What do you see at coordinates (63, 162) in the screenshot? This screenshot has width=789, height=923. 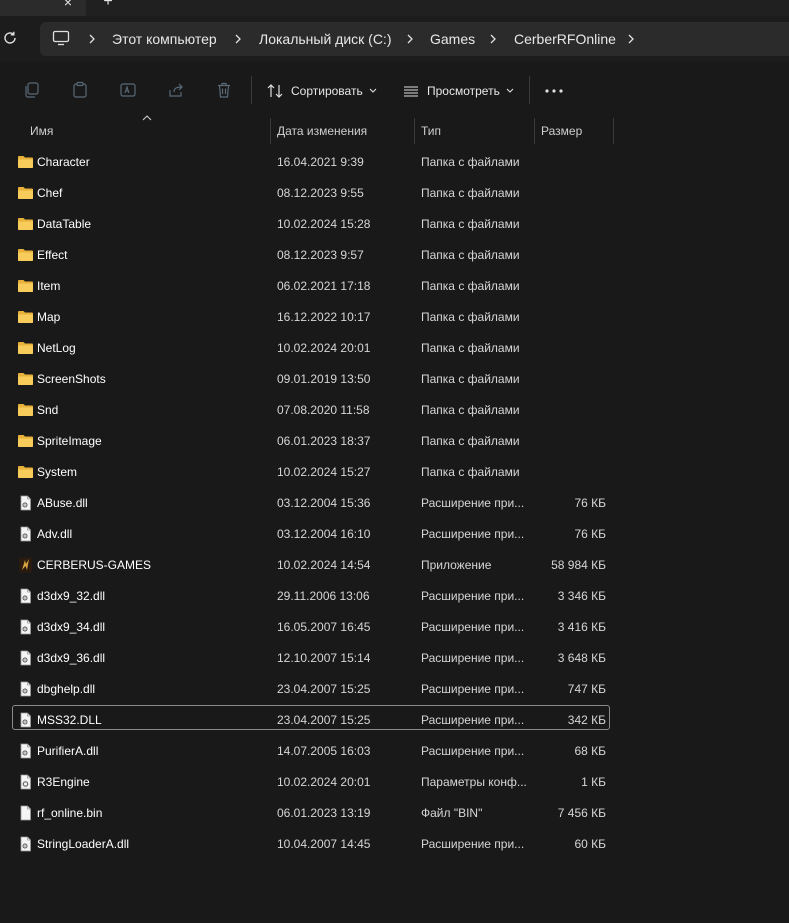 I see `file-name: Character` at bounding box center [63, 162].